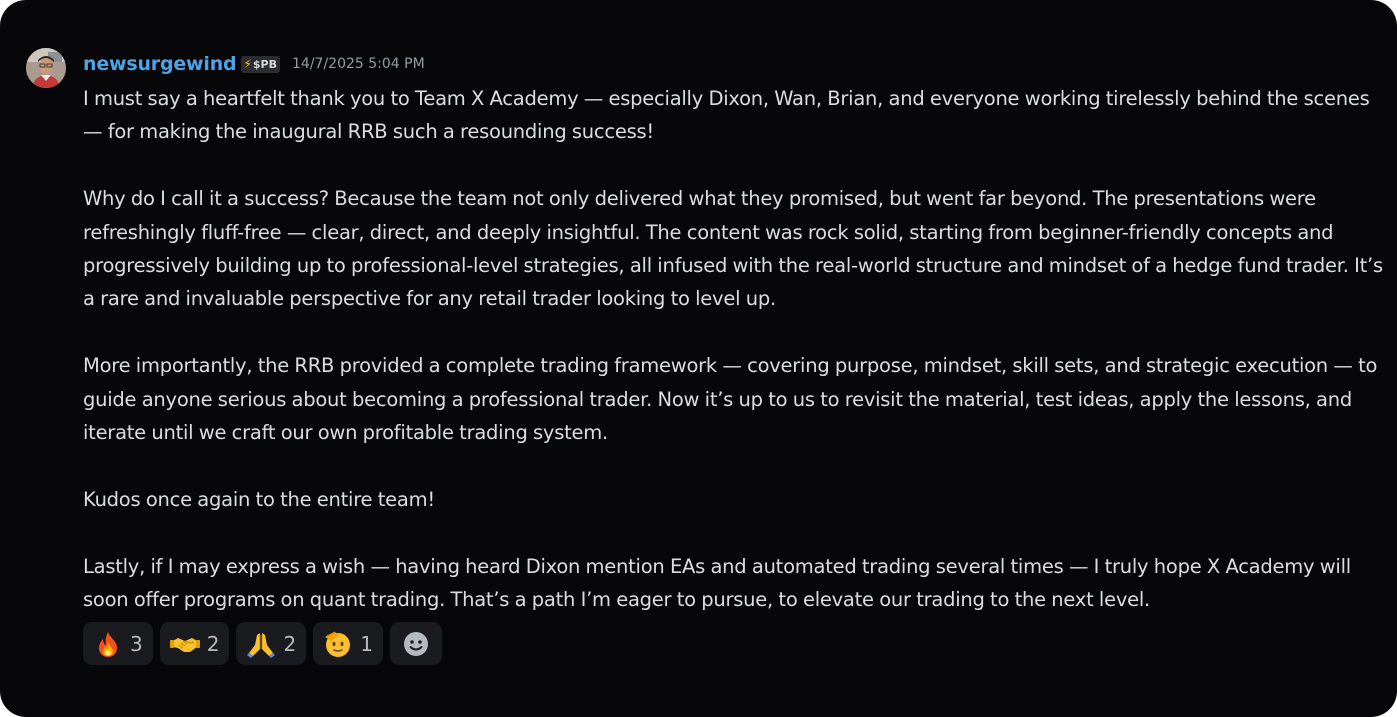 Image resolution: width=1397 pixels, height=717 pixels. I want to click on avatar-photo, so click(46, 68).